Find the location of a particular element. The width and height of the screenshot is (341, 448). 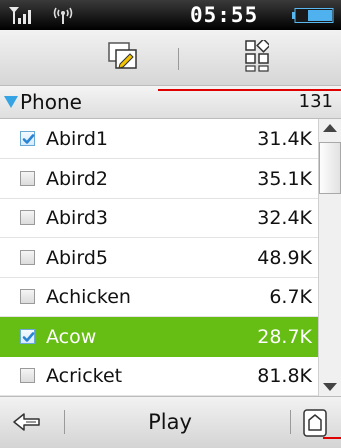

antenna-icon is located at coordinates (63, 15).